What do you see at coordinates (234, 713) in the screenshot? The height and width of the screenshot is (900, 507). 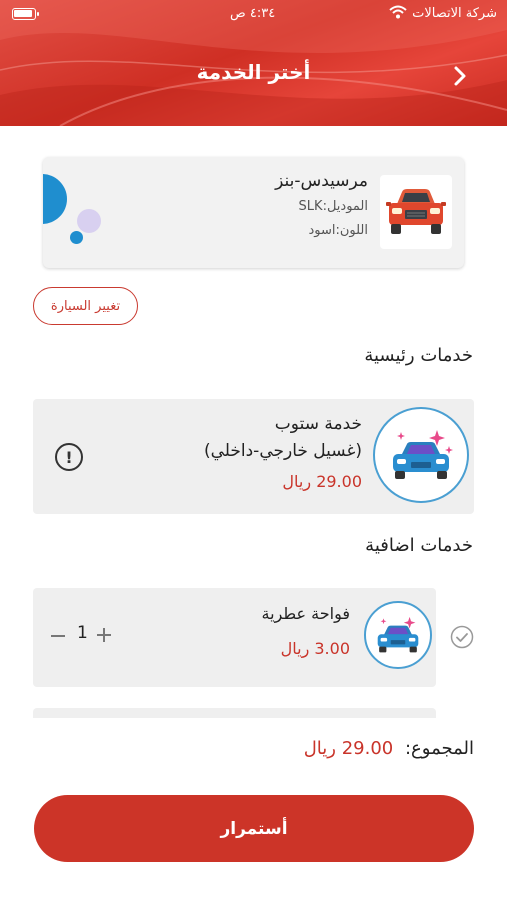 I see `next-service-card-peek` at bounding box center [234, 713].